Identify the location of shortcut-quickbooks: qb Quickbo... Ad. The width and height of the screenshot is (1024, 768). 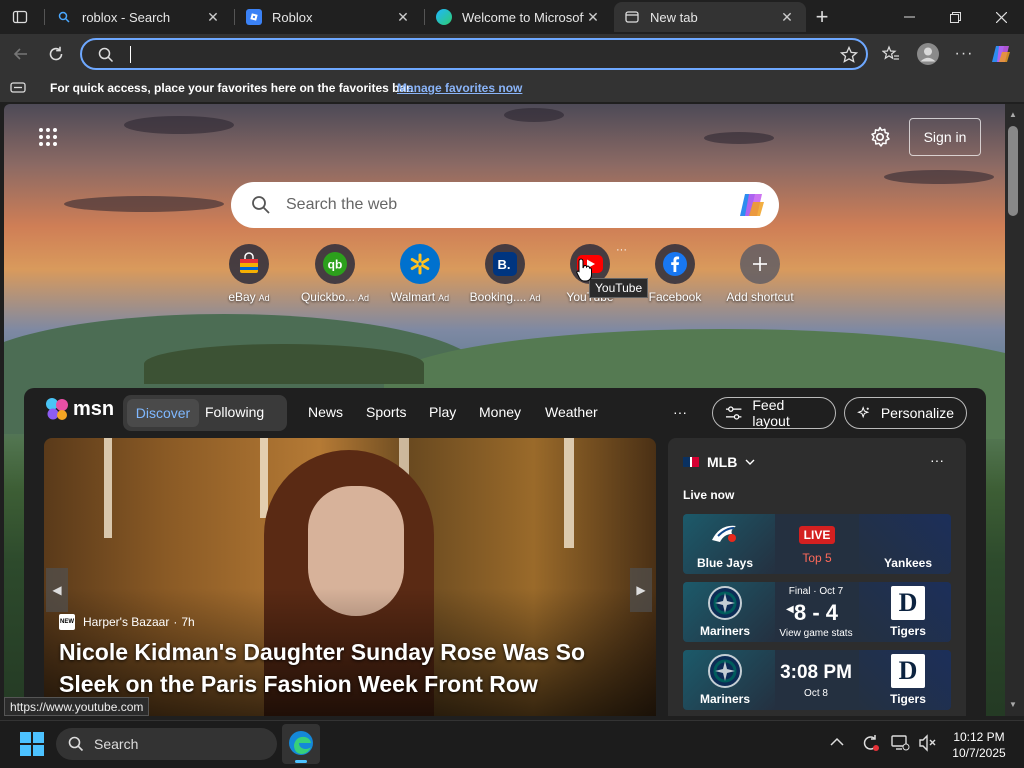
(335, 274).